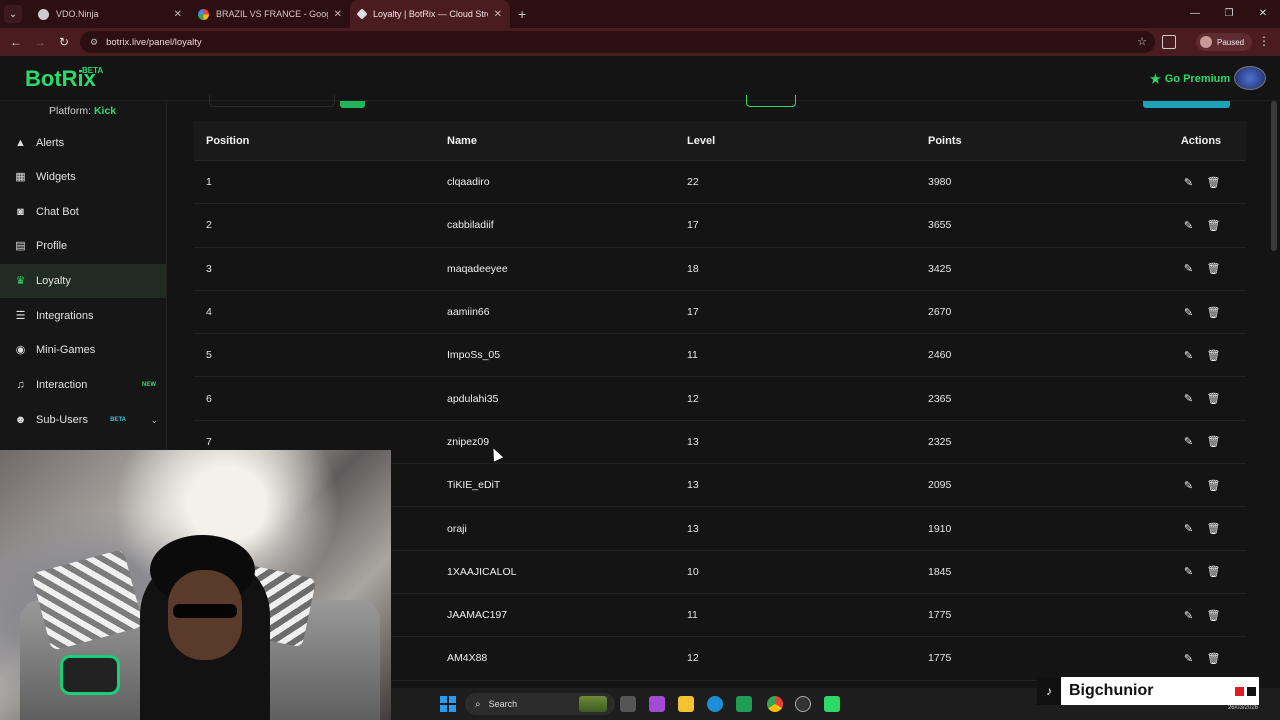 This screenshot has height=720, width=1280. I want to click on edge-icon, so click(715, 704).